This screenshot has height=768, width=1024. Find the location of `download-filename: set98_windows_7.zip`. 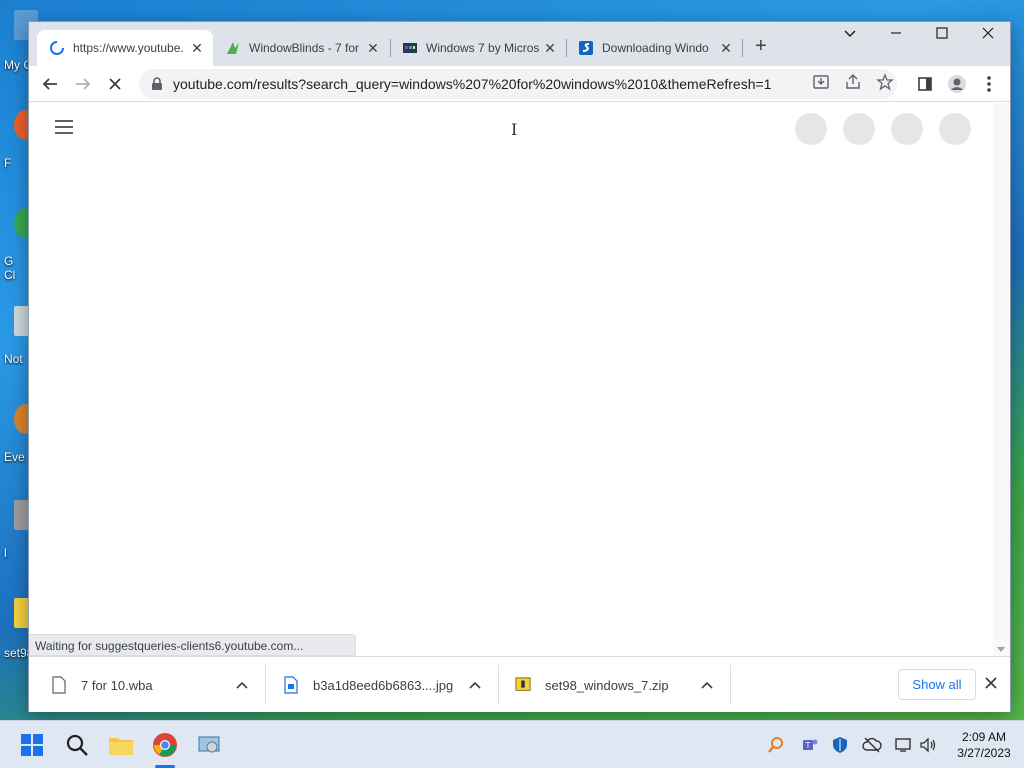

download-filename: set98_windows_7.zip is located at coordinates (607, 685).